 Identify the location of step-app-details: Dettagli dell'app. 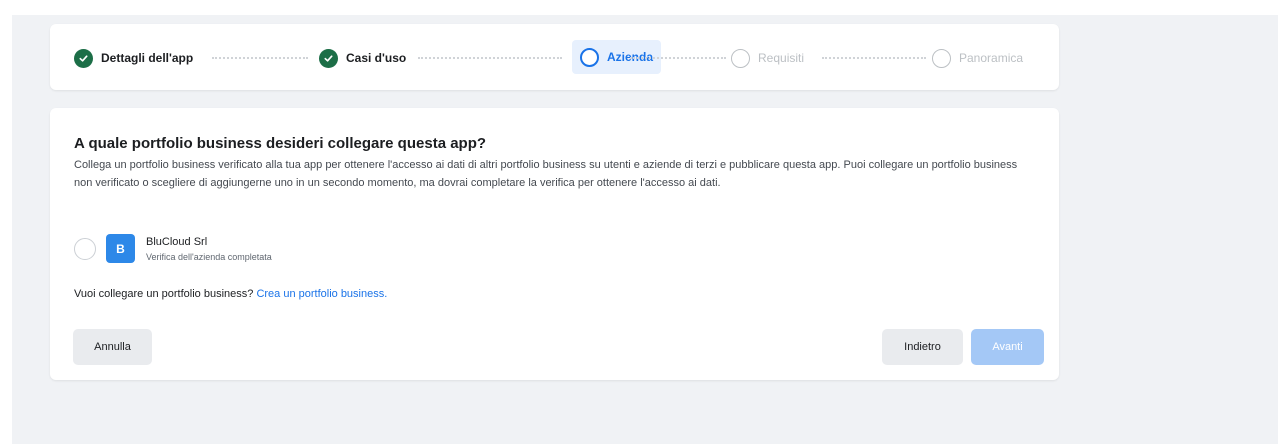
(133, 58).